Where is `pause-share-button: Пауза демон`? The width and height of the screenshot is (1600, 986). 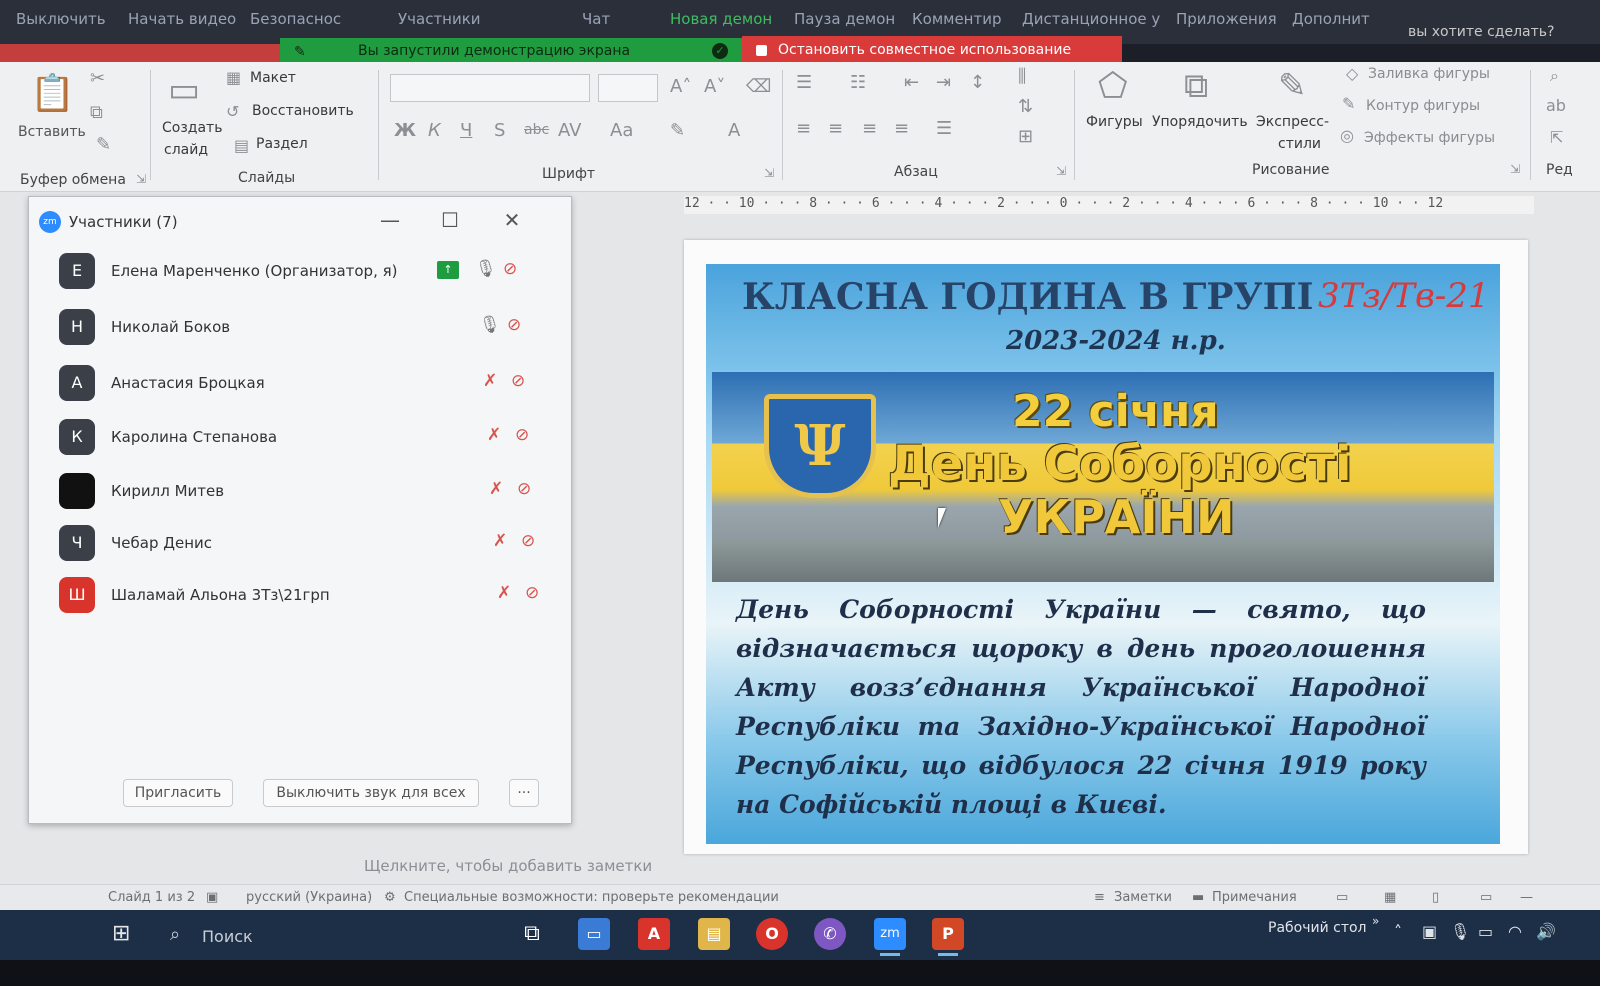
pause-share-button: Пауза демон is located at coordinates (844, 19).